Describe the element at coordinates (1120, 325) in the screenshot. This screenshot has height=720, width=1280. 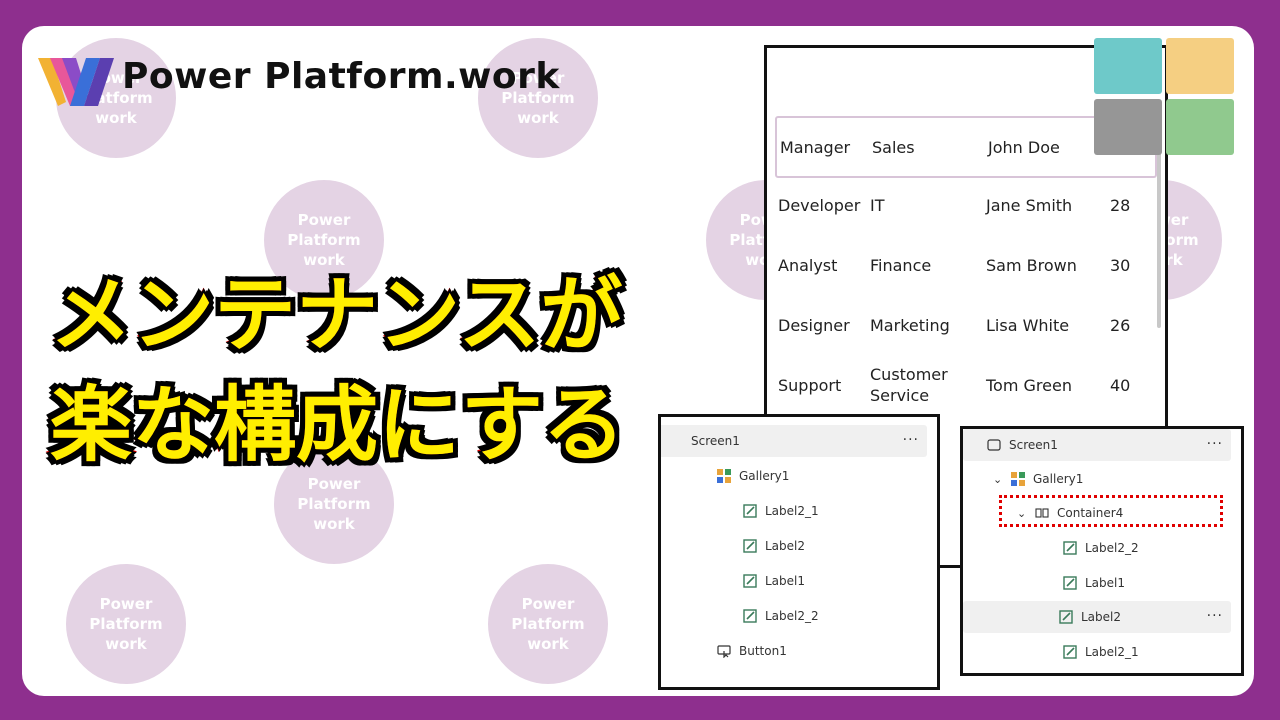
I see `cell-age: 26` at that location.